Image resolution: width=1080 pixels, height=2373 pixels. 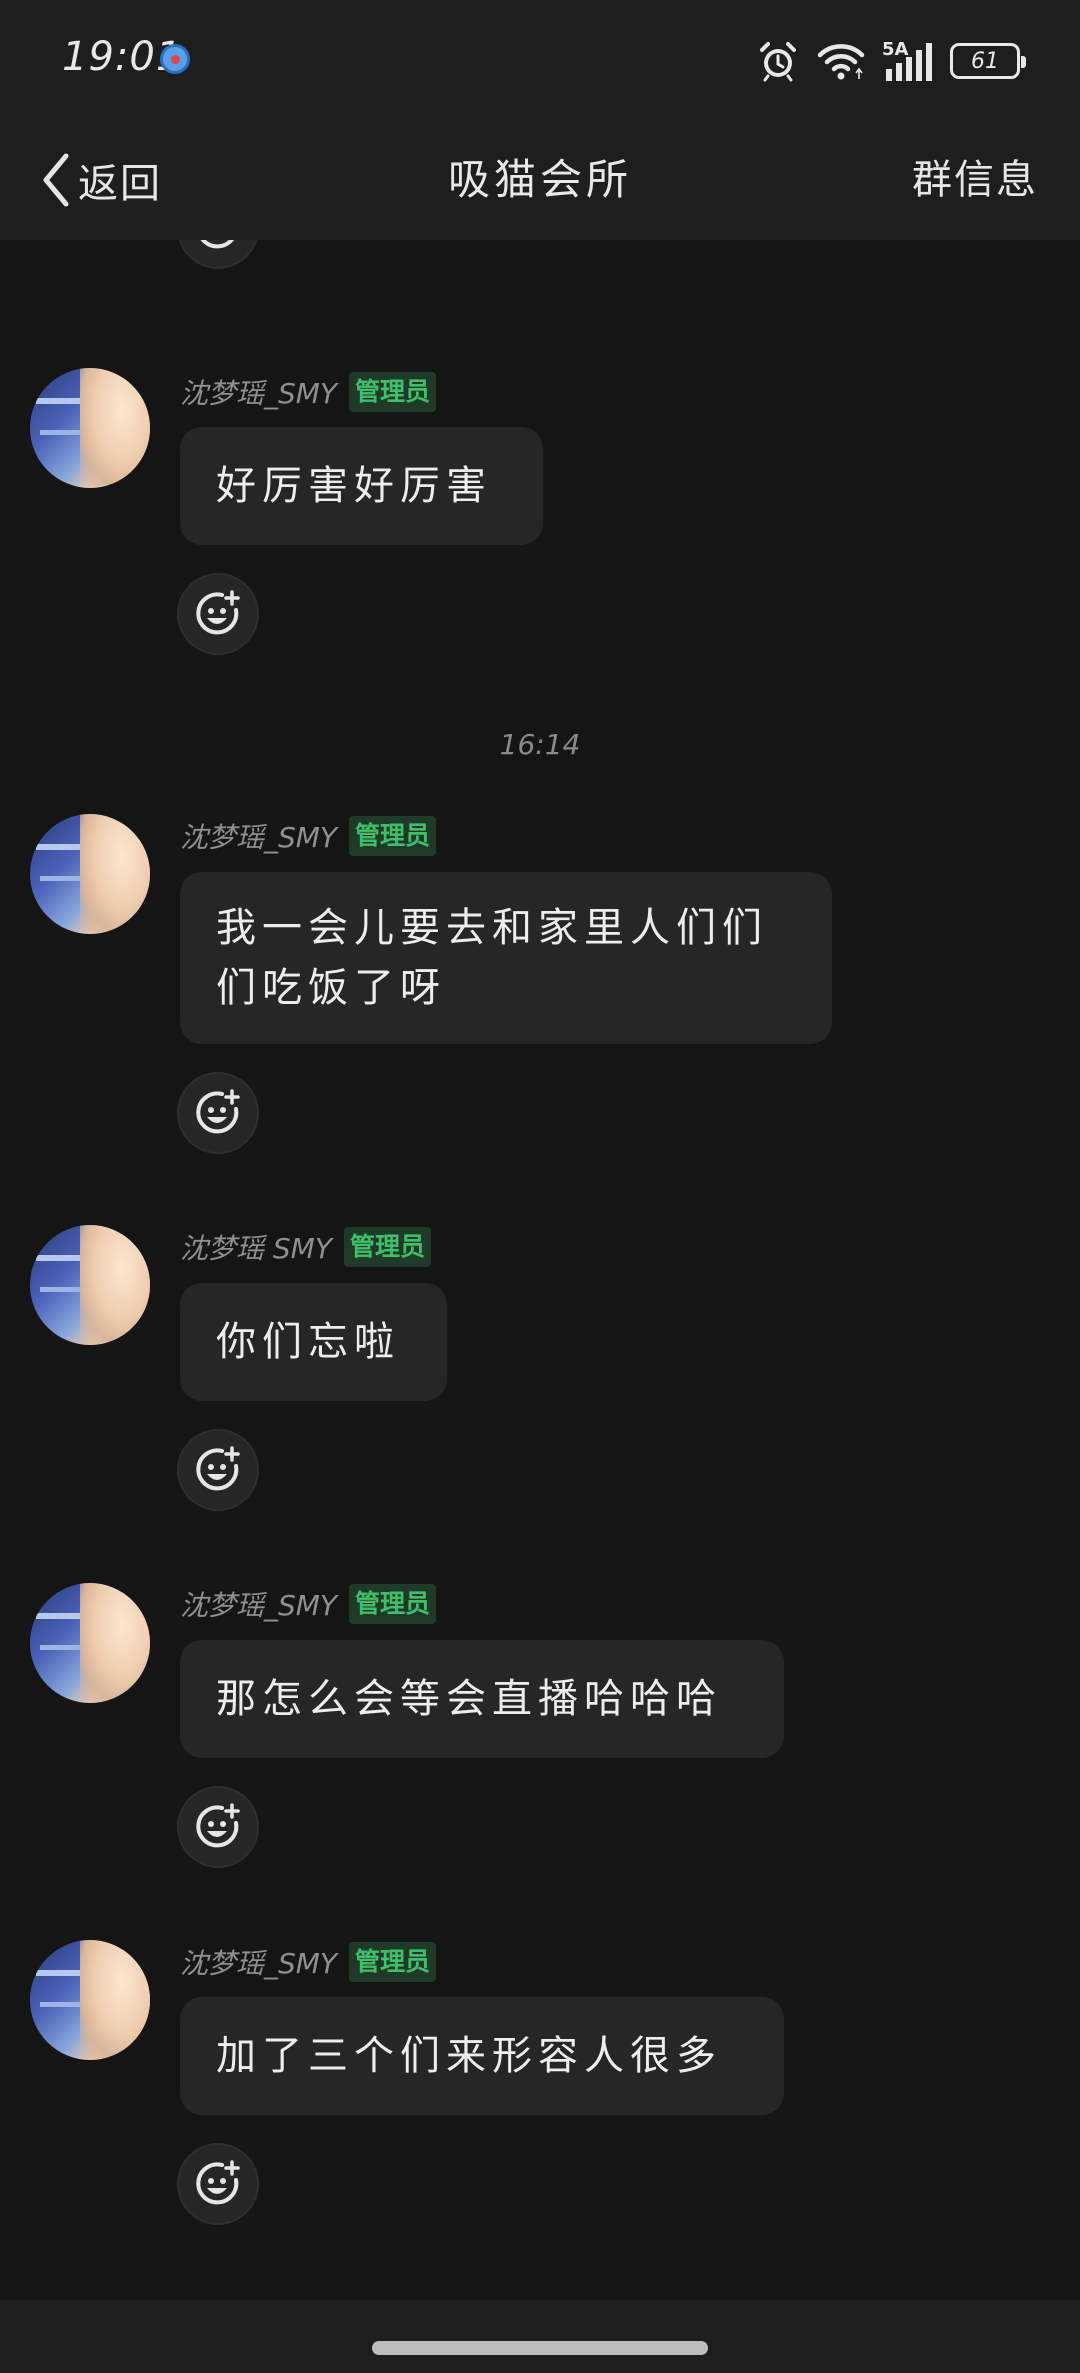 I want to click on home-indicator, so click(x=540, y=2348).